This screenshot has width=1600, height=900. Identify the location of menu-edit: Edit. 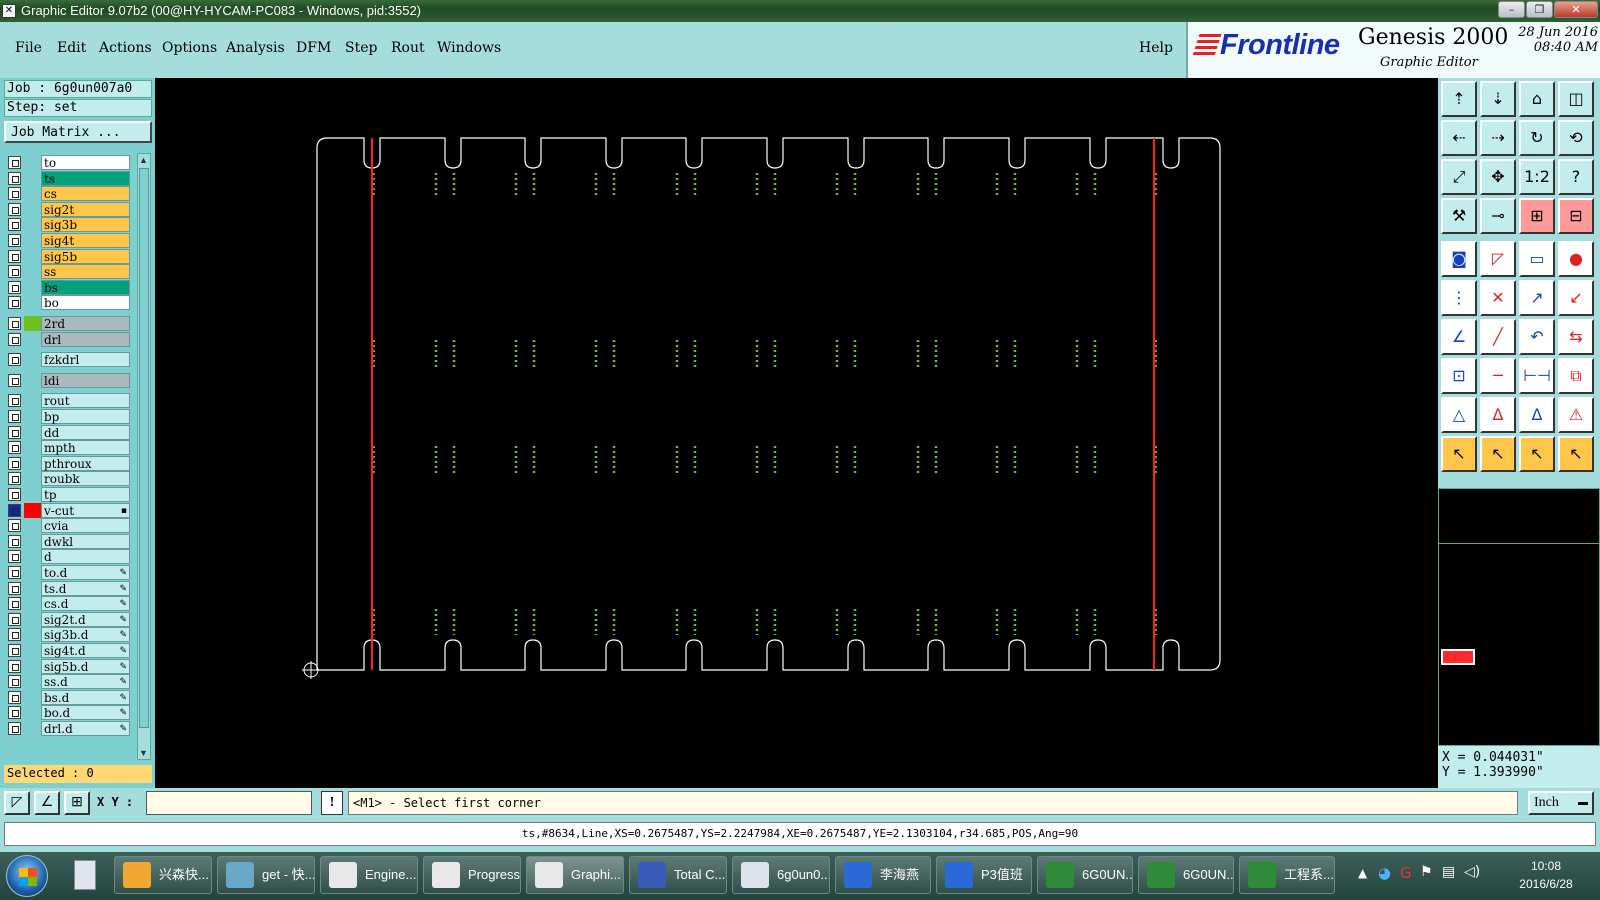
(71, 48).